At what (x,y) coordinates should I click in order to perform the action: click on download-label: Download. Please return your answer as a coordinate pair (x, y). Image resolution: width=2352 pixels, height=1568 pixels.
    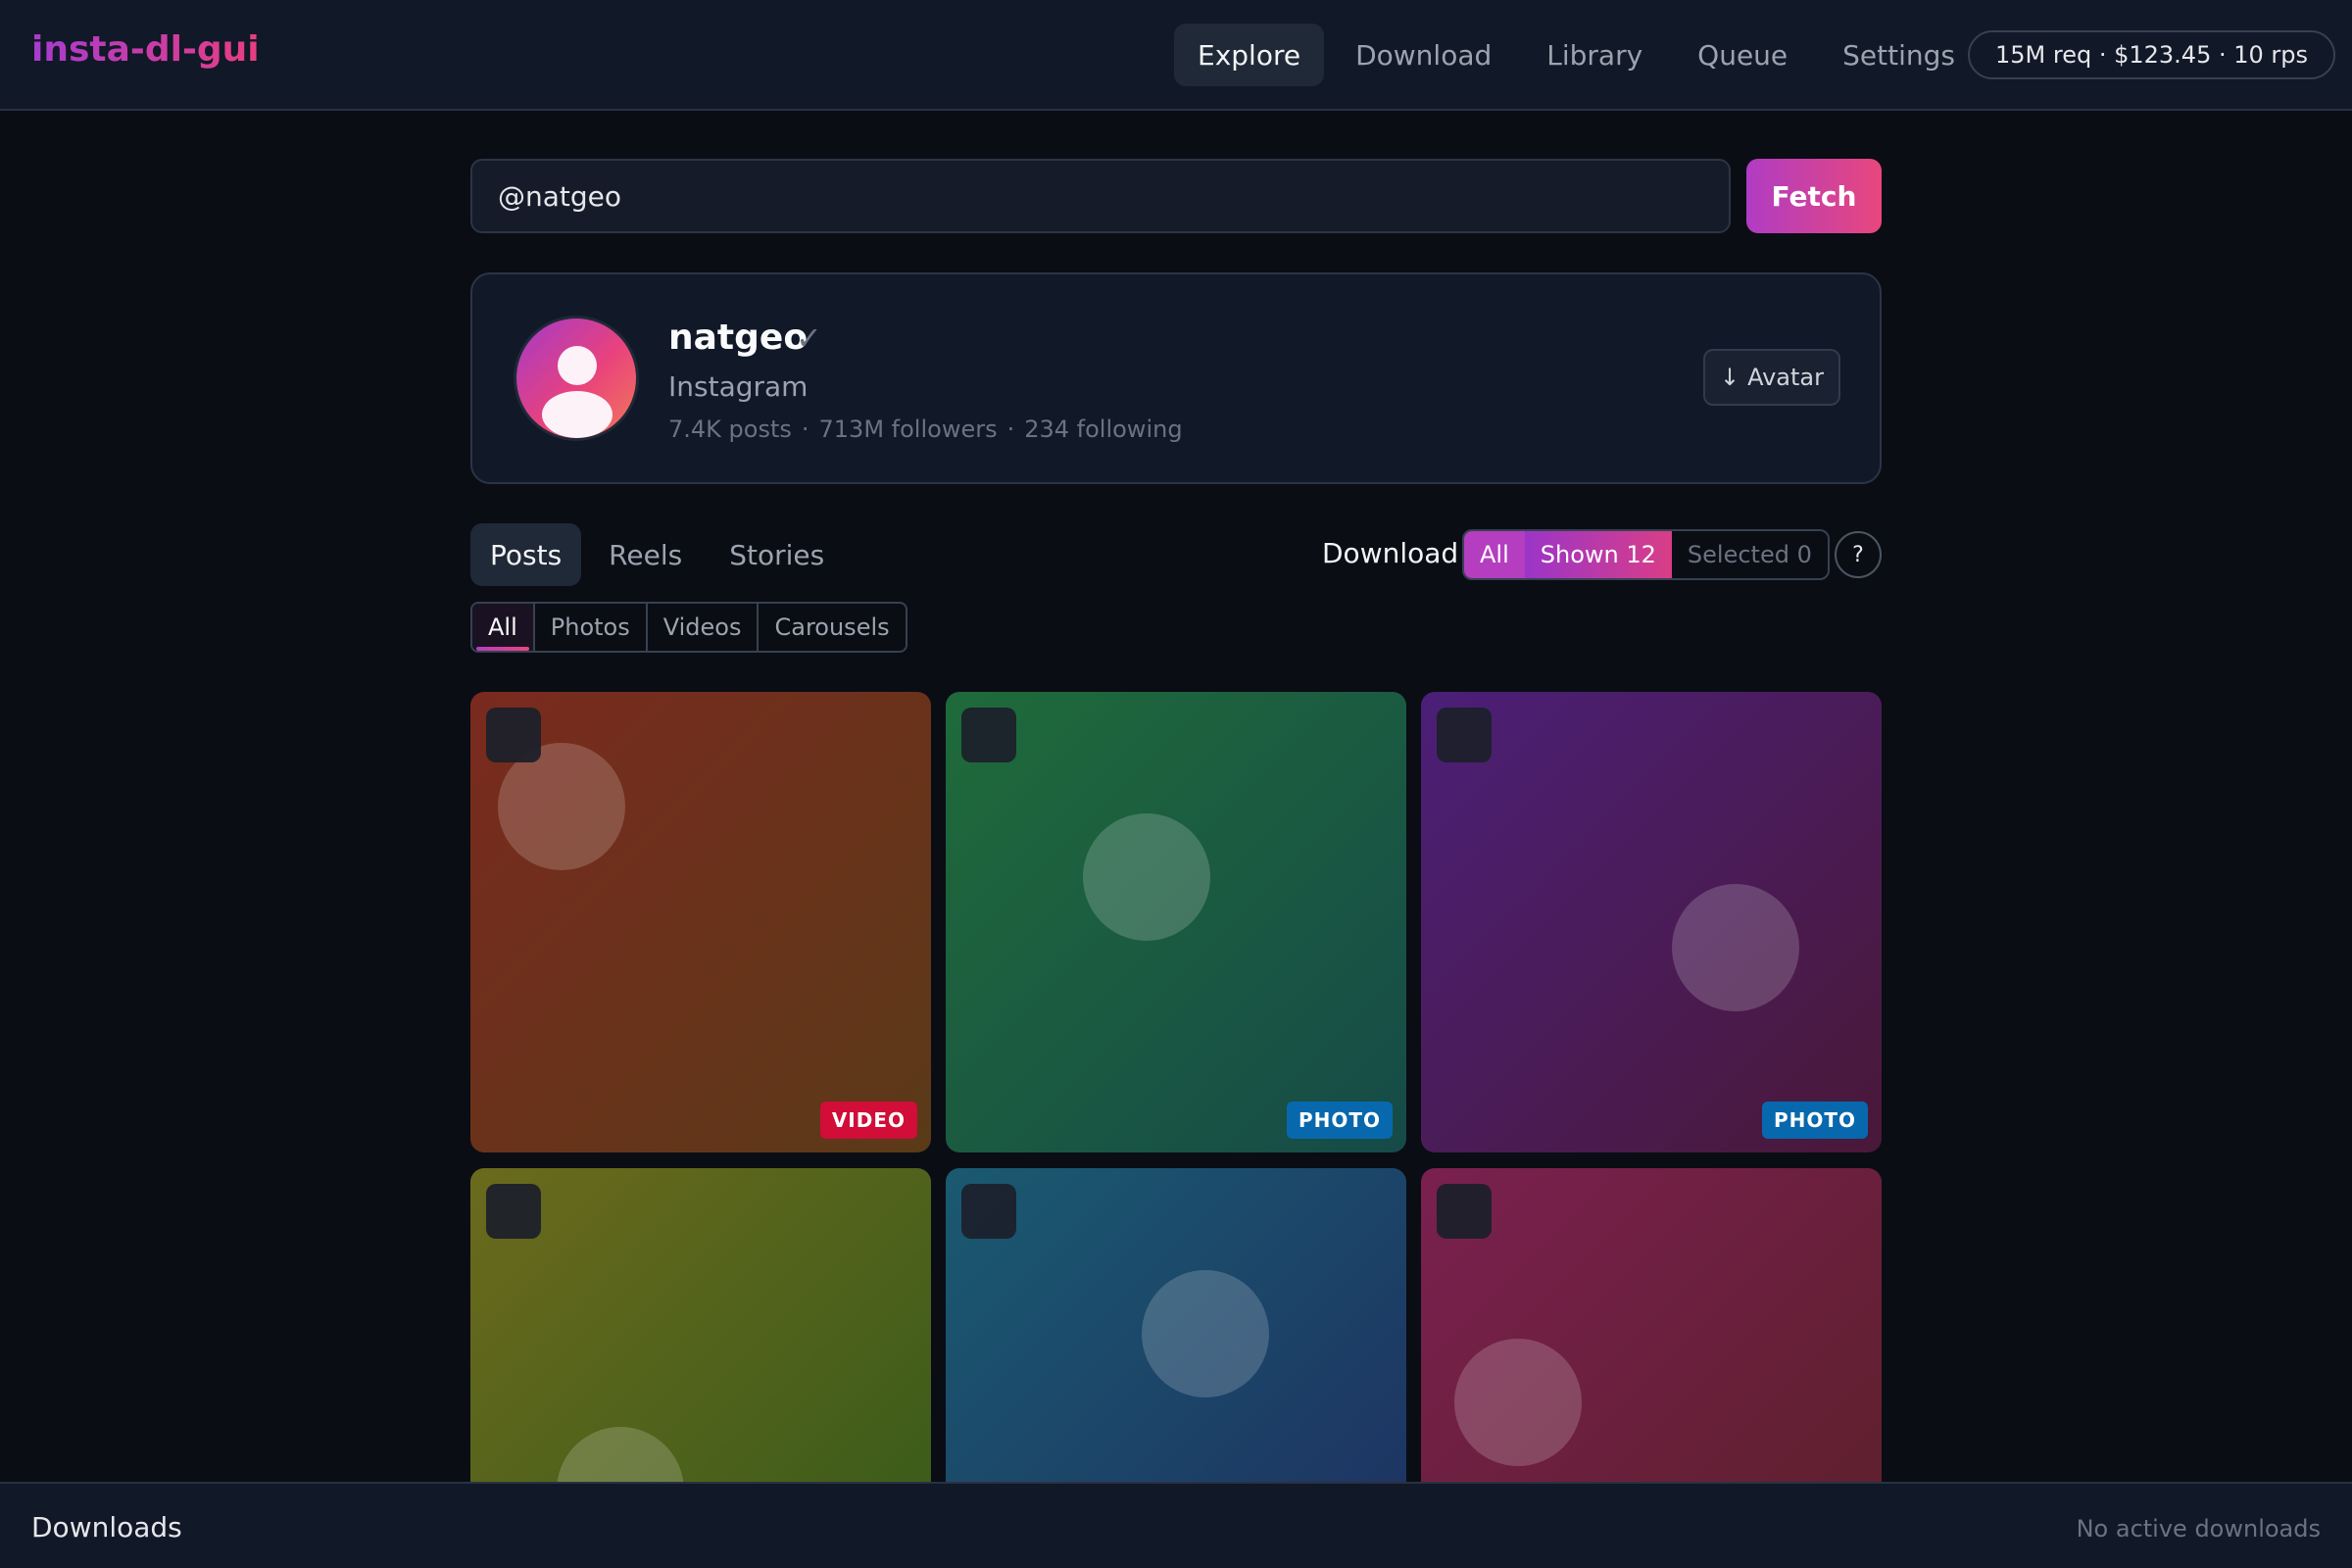
    Looking at the image, I should click on (1390, 553).